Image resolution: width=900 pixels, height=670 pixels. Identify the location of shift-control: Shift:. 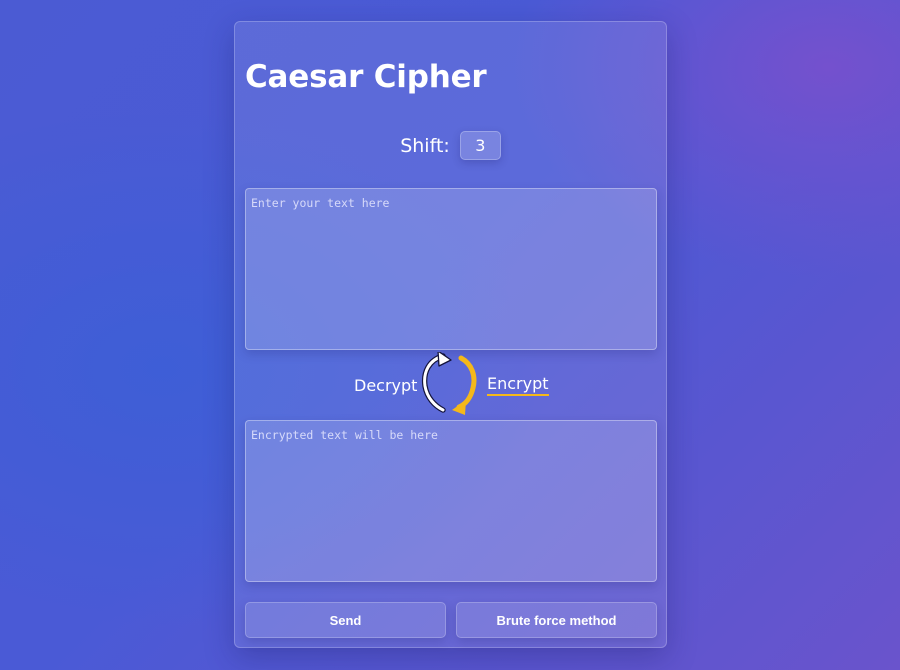
(450, 145).